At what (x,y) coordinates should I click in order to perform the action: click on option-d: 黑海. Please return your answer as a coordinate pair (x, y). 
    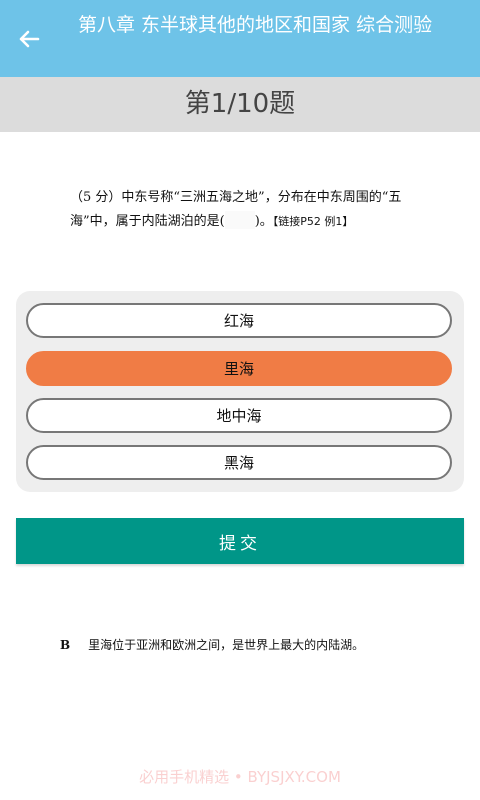
    Looking at the image, I should click on (239, 462).